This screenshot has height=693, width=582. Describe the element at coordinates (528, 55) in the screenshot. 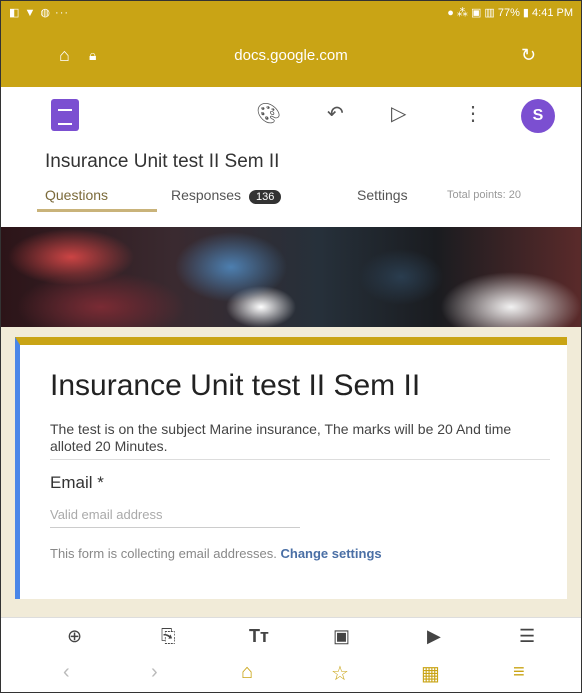

I see `refresh-icon: ↻` at that location.